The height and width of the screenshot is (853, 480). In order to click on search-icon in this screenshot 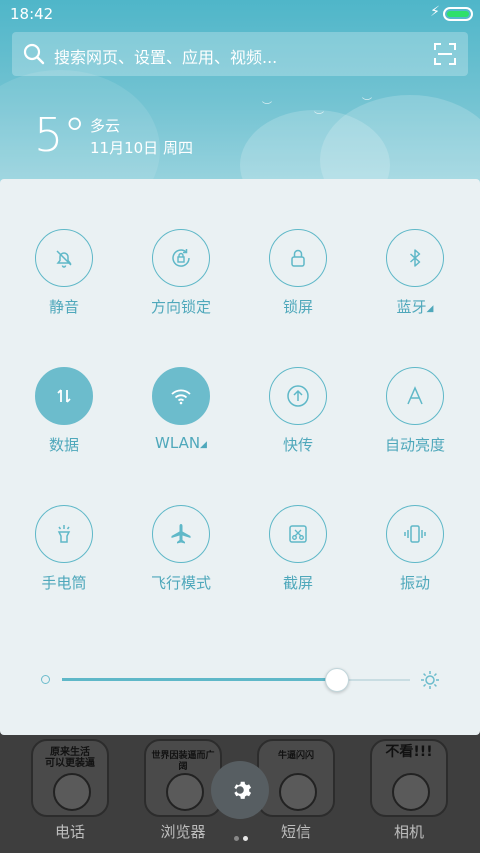, I will do `click(34, 54)`.